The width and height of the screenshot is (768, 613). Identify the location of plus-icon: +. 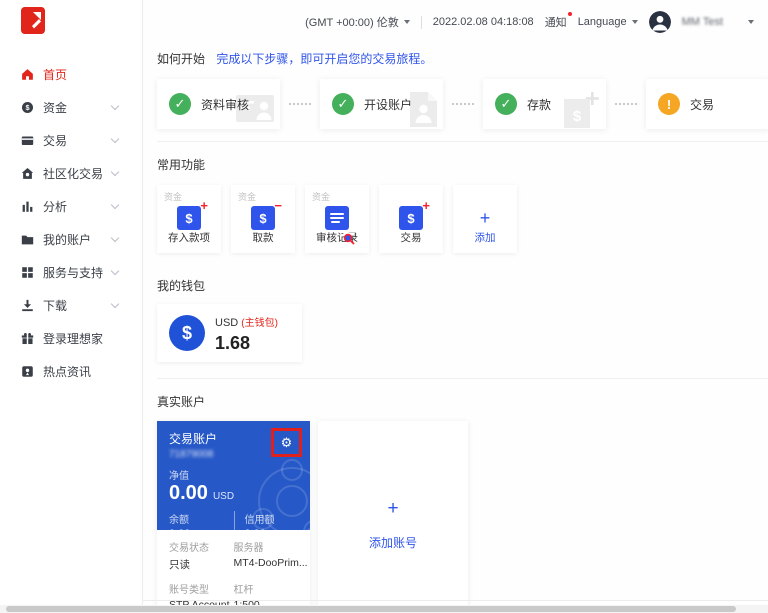
(485, 217).